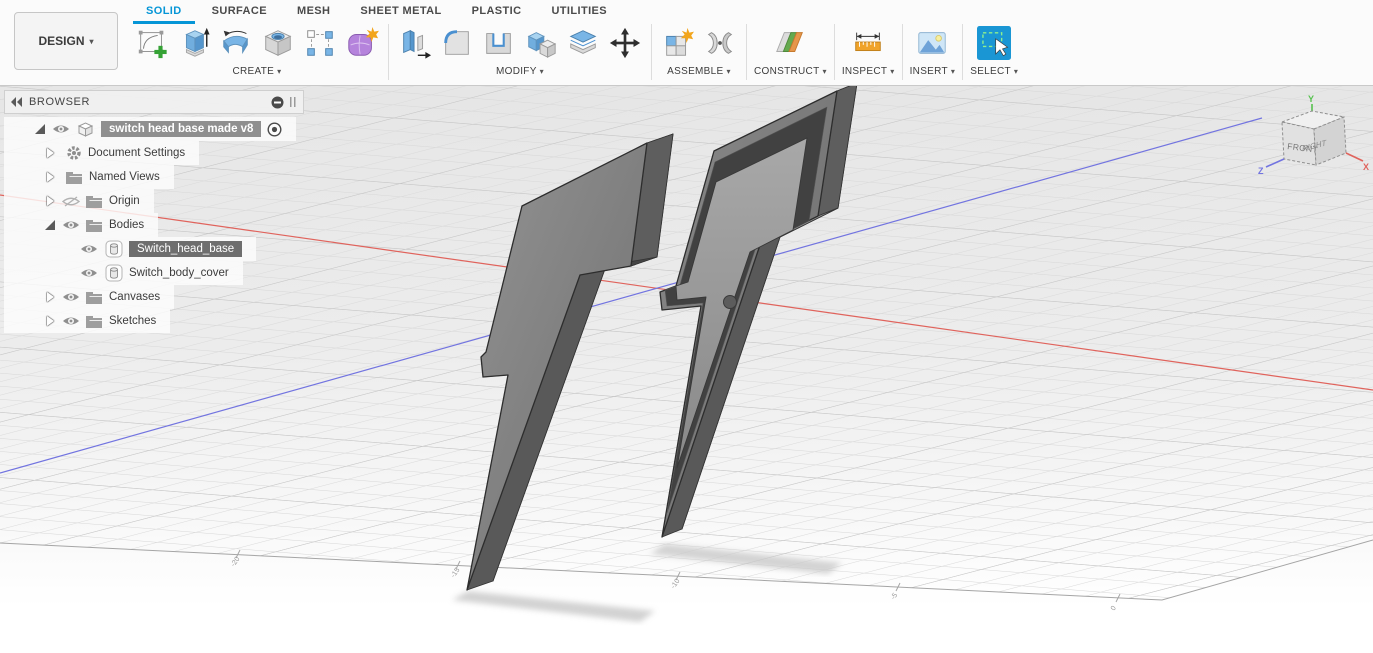  I want to click on tree-row-label: Document Settings, so click(136, 153).